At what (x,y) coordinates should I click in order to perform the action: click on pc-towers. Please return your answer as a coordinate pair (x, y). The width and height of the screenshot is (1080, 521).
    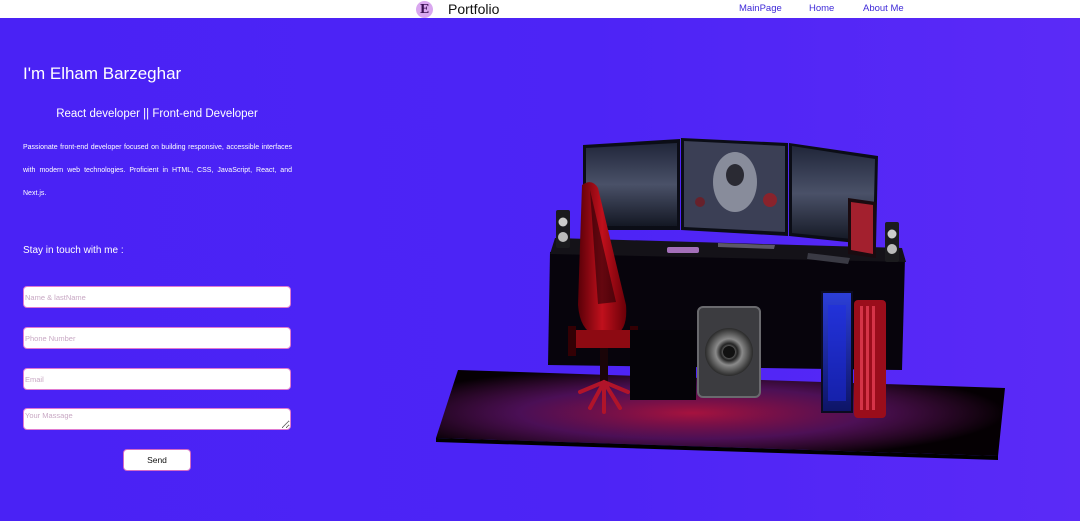
    Looking at the image, I should click on (853, 354).